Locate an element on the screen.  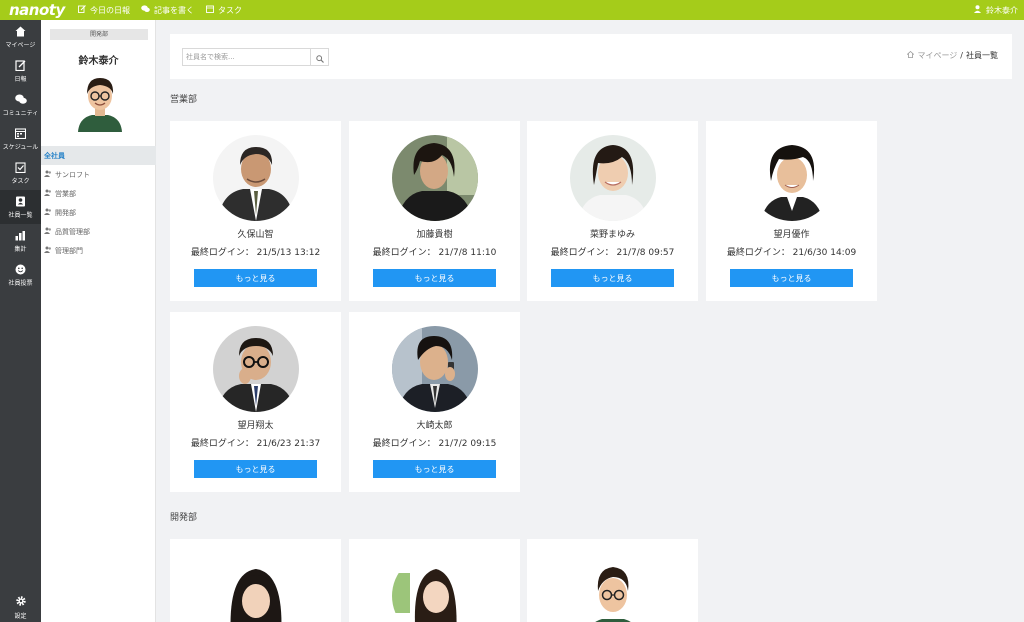
rail-item-settings: 設定 is located at coordinates (20, 606).